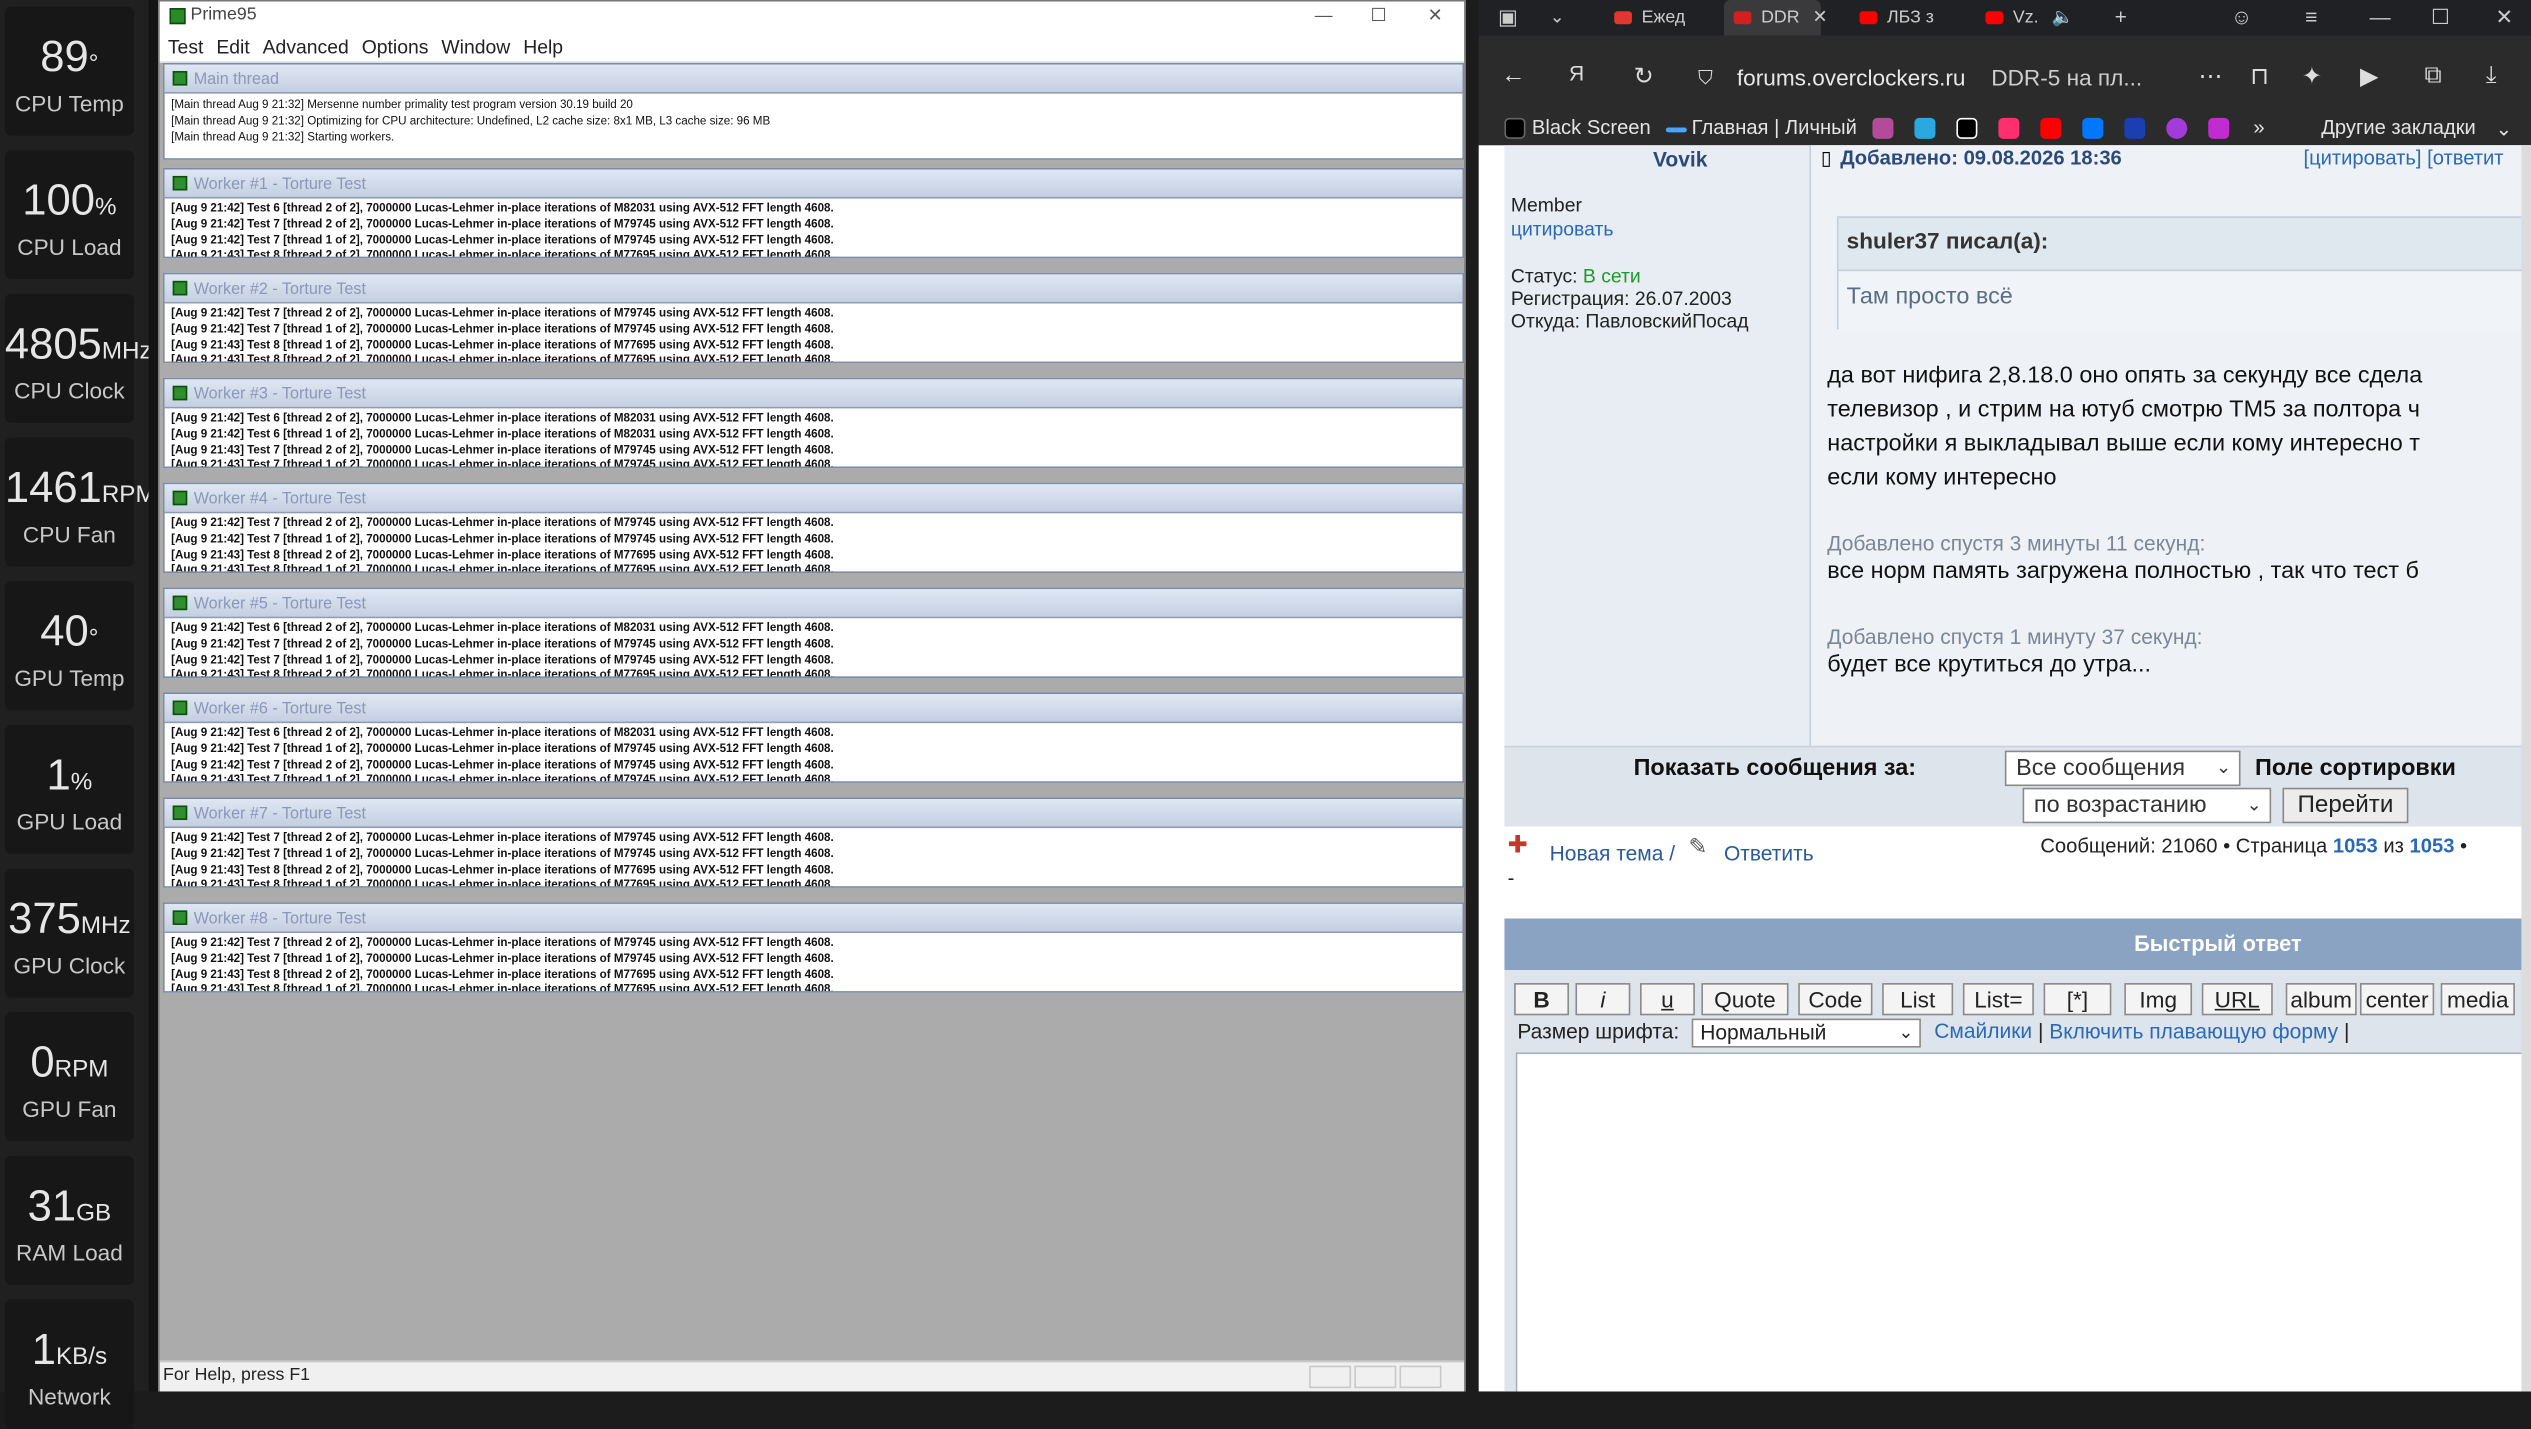 This screenshot has height=1429, width=2531. Describe the element at coordinates (2397, 999) in the screenshot. I see `bbcode-button: center` at that location.